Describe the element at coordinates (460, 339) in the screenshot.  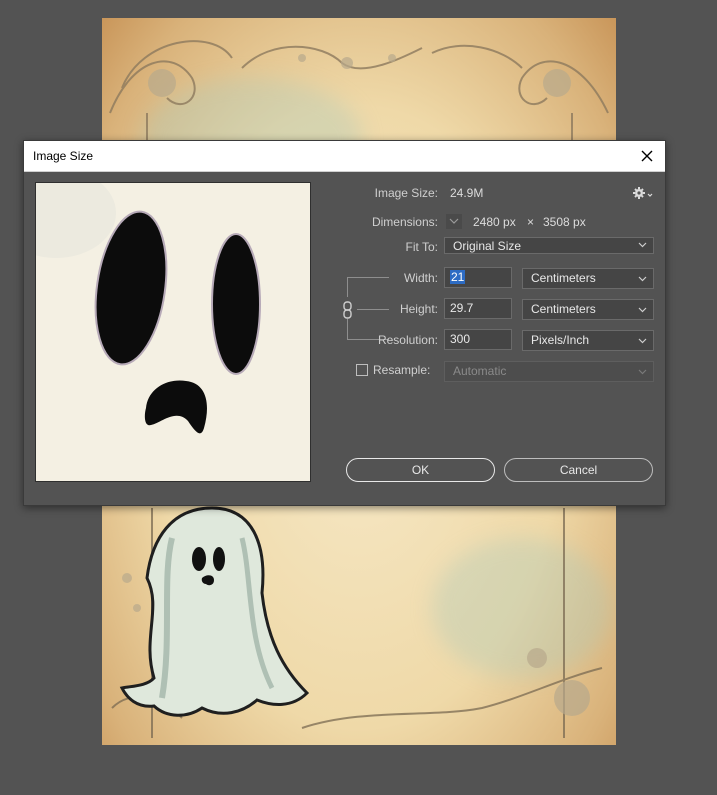
I see `resolution-value: 300` at that location.